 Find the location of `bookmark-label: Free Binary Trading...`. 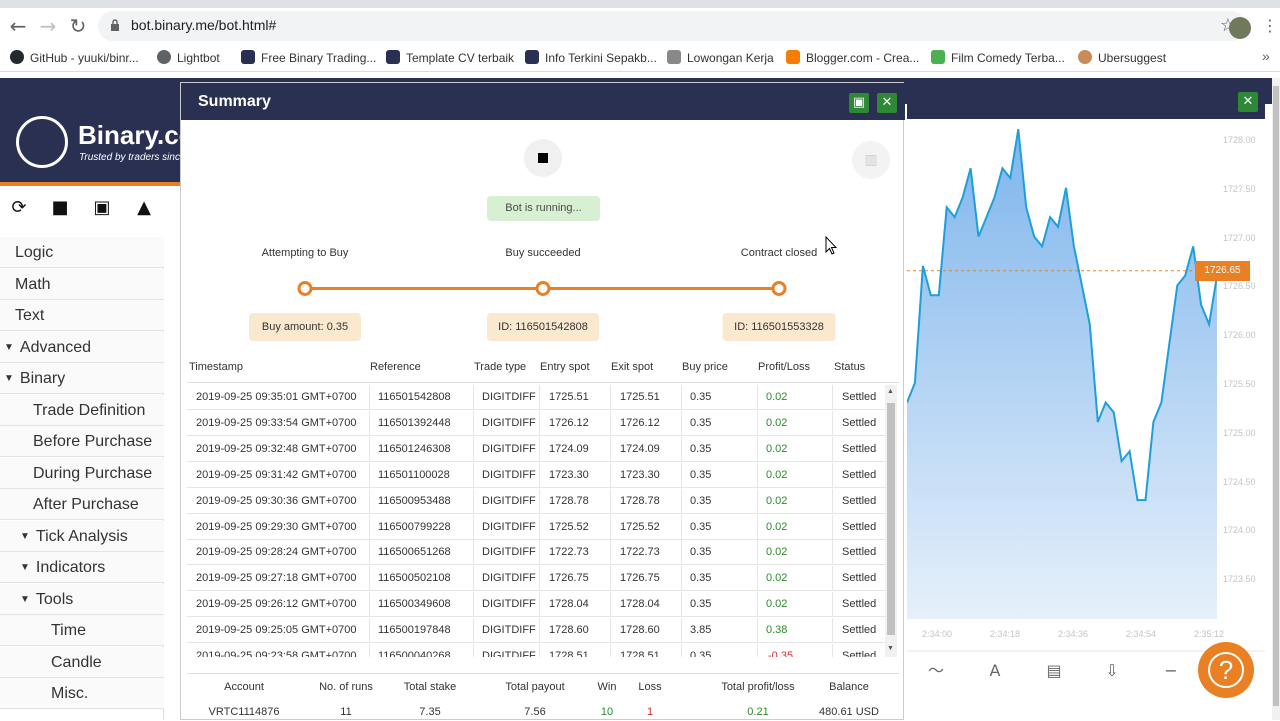

bookmark-label: Free Binary Trading... is located at coordinates (319, 58).